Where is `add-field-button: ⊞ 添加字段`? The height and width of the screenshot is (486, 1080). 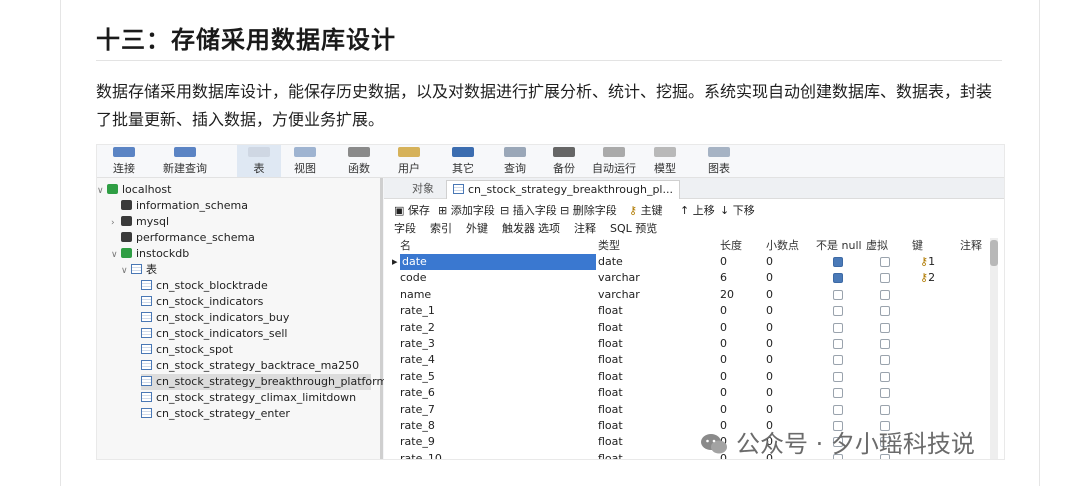 add-field-button: ⊞ 添加字段 is located at coordinates (466, 210).